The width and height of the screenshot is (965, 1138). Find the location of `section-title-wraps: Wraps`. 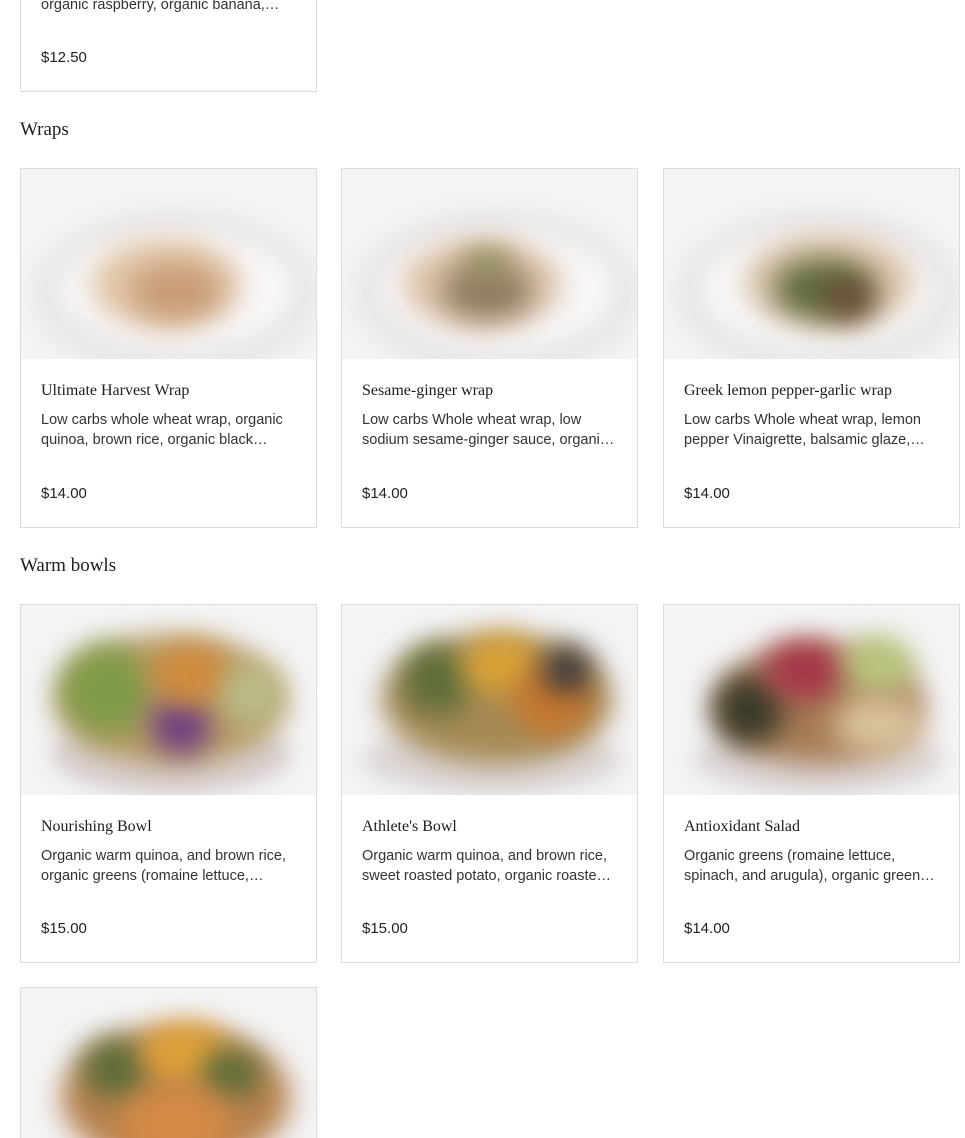

section-title-wraps: Wraps is located at coordinates (44, 129).